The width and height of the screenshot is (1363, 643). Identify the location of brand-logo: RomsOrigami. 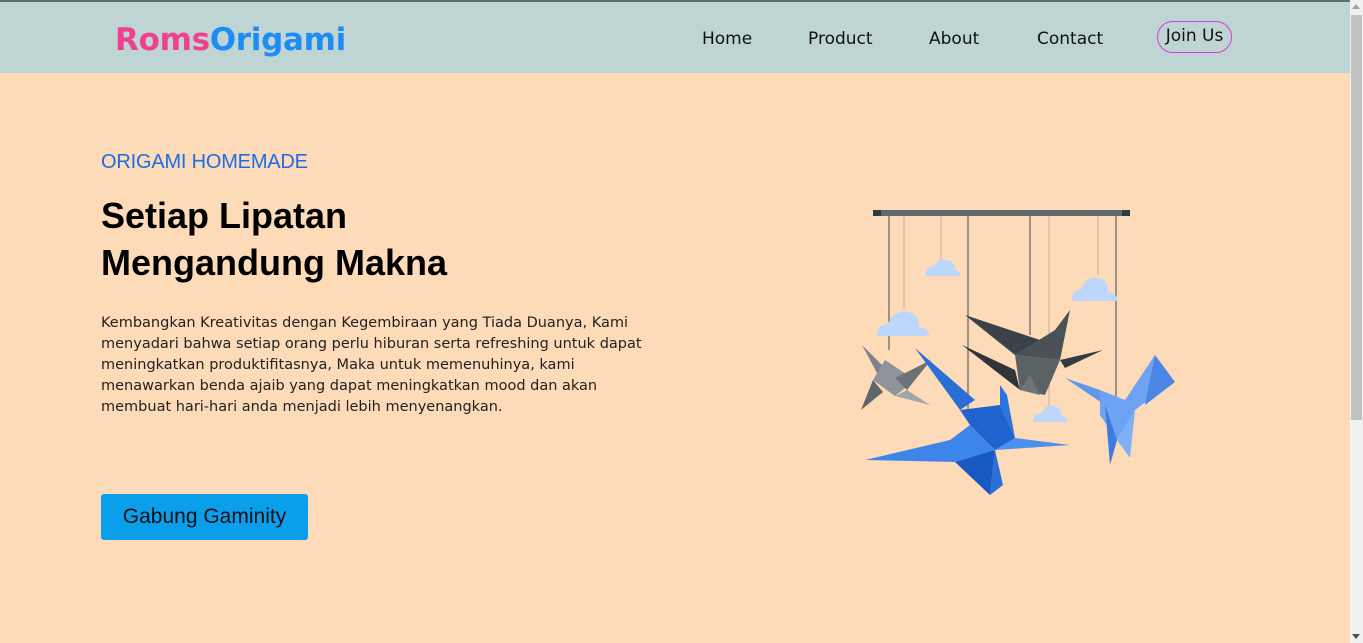
(230, 40).